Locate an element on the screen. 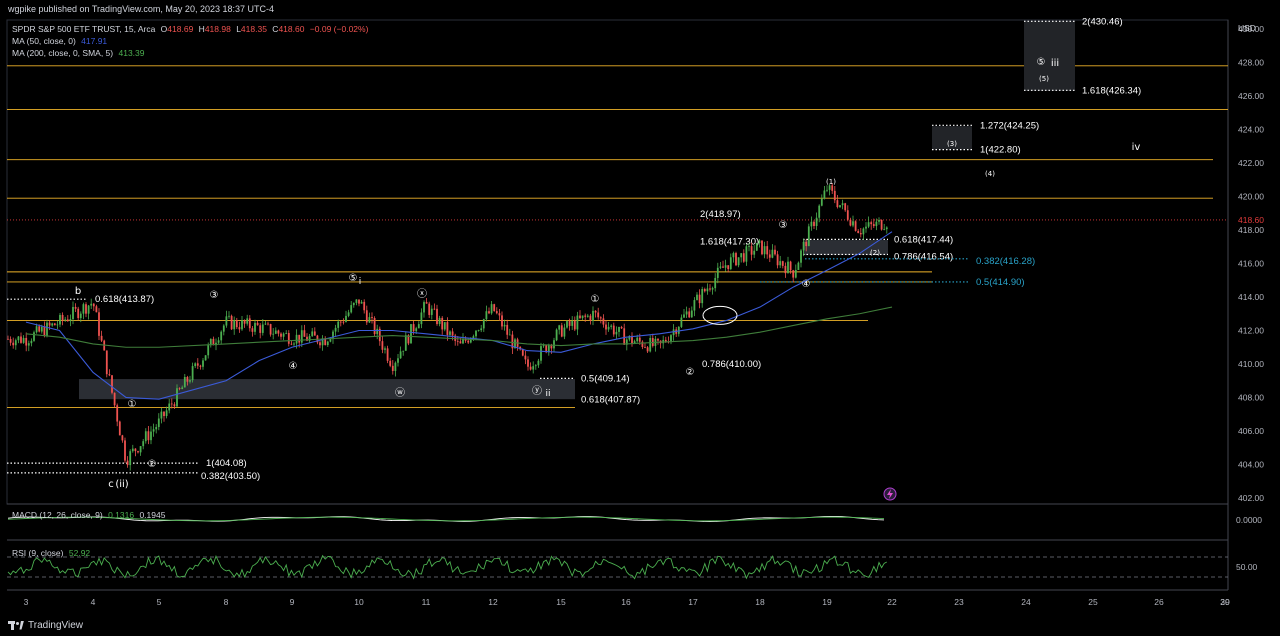 The image size is (1280, 636). price-tick-label: 402.00 is located at coordinates (1251, 498).